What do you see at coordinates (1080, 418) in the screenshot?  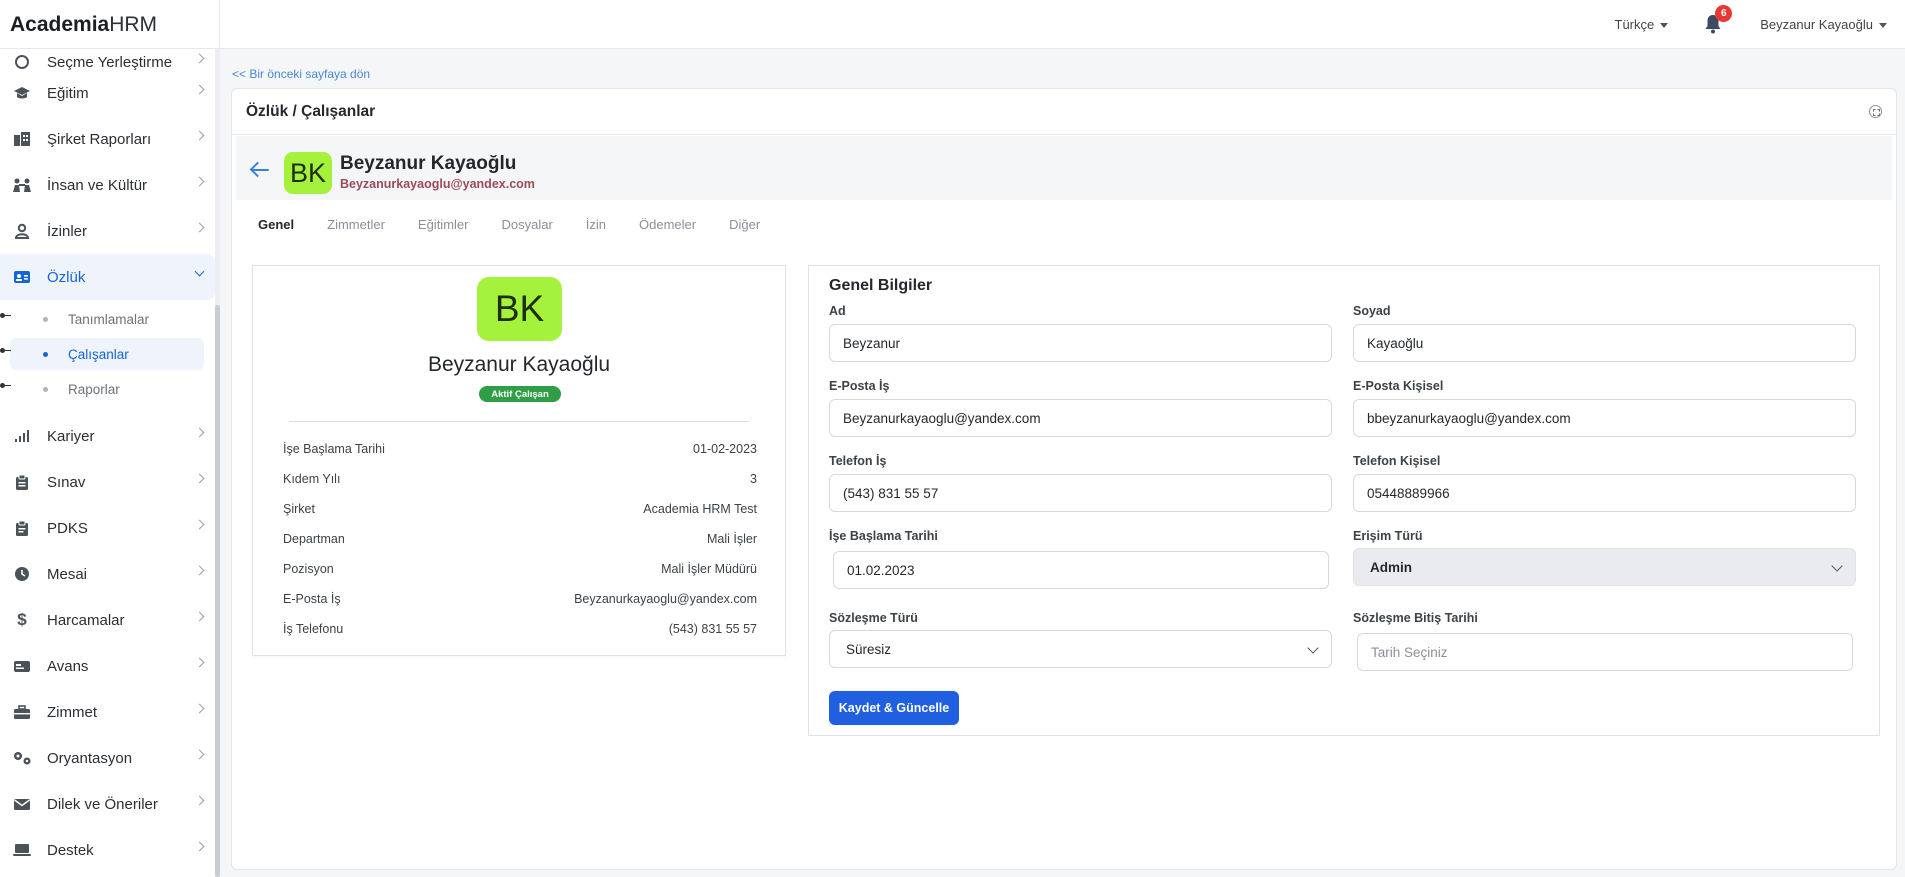 I see `eposta-is-input: Beyzanurkayaoglu@yandex.com` at bounding box center [1080, 418].